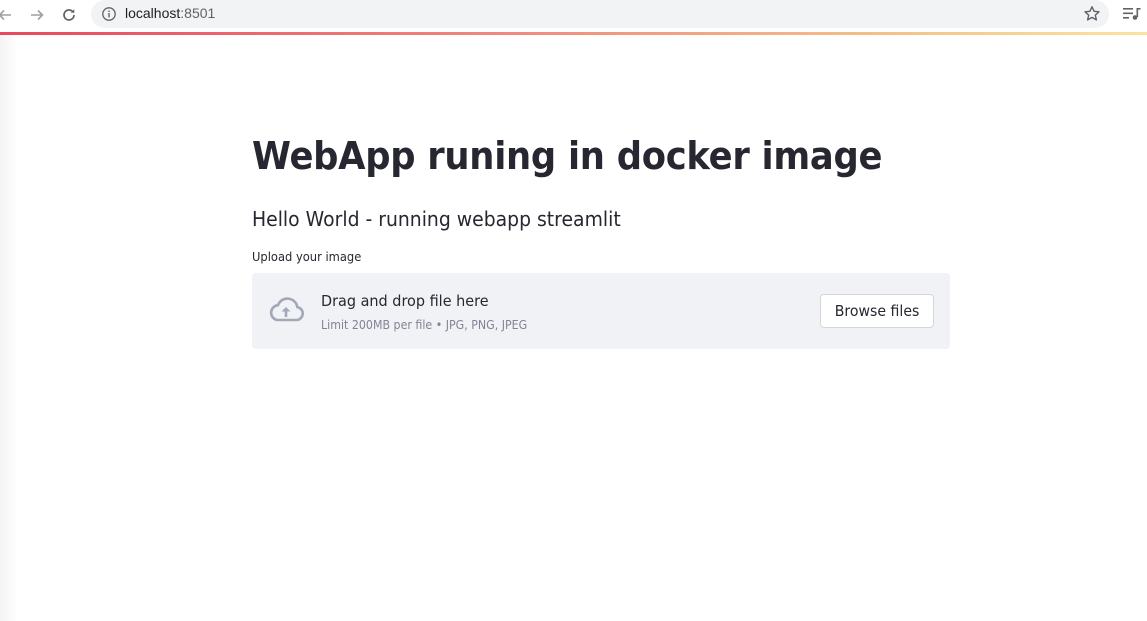 This screenshot has height=621, width=1147. Describe the element at coordinates (1132, 14) in the screenshot. I see `media-playlist-icon` at that location.